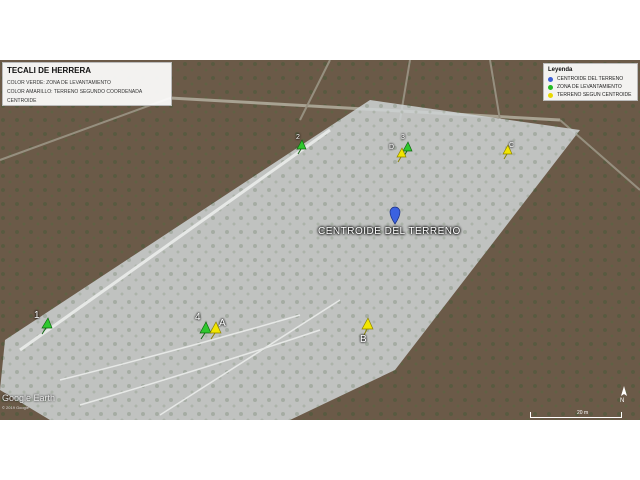 This screenshot has height=480, width=640. I want to click on pin-label-b: B, so click(363, 339).